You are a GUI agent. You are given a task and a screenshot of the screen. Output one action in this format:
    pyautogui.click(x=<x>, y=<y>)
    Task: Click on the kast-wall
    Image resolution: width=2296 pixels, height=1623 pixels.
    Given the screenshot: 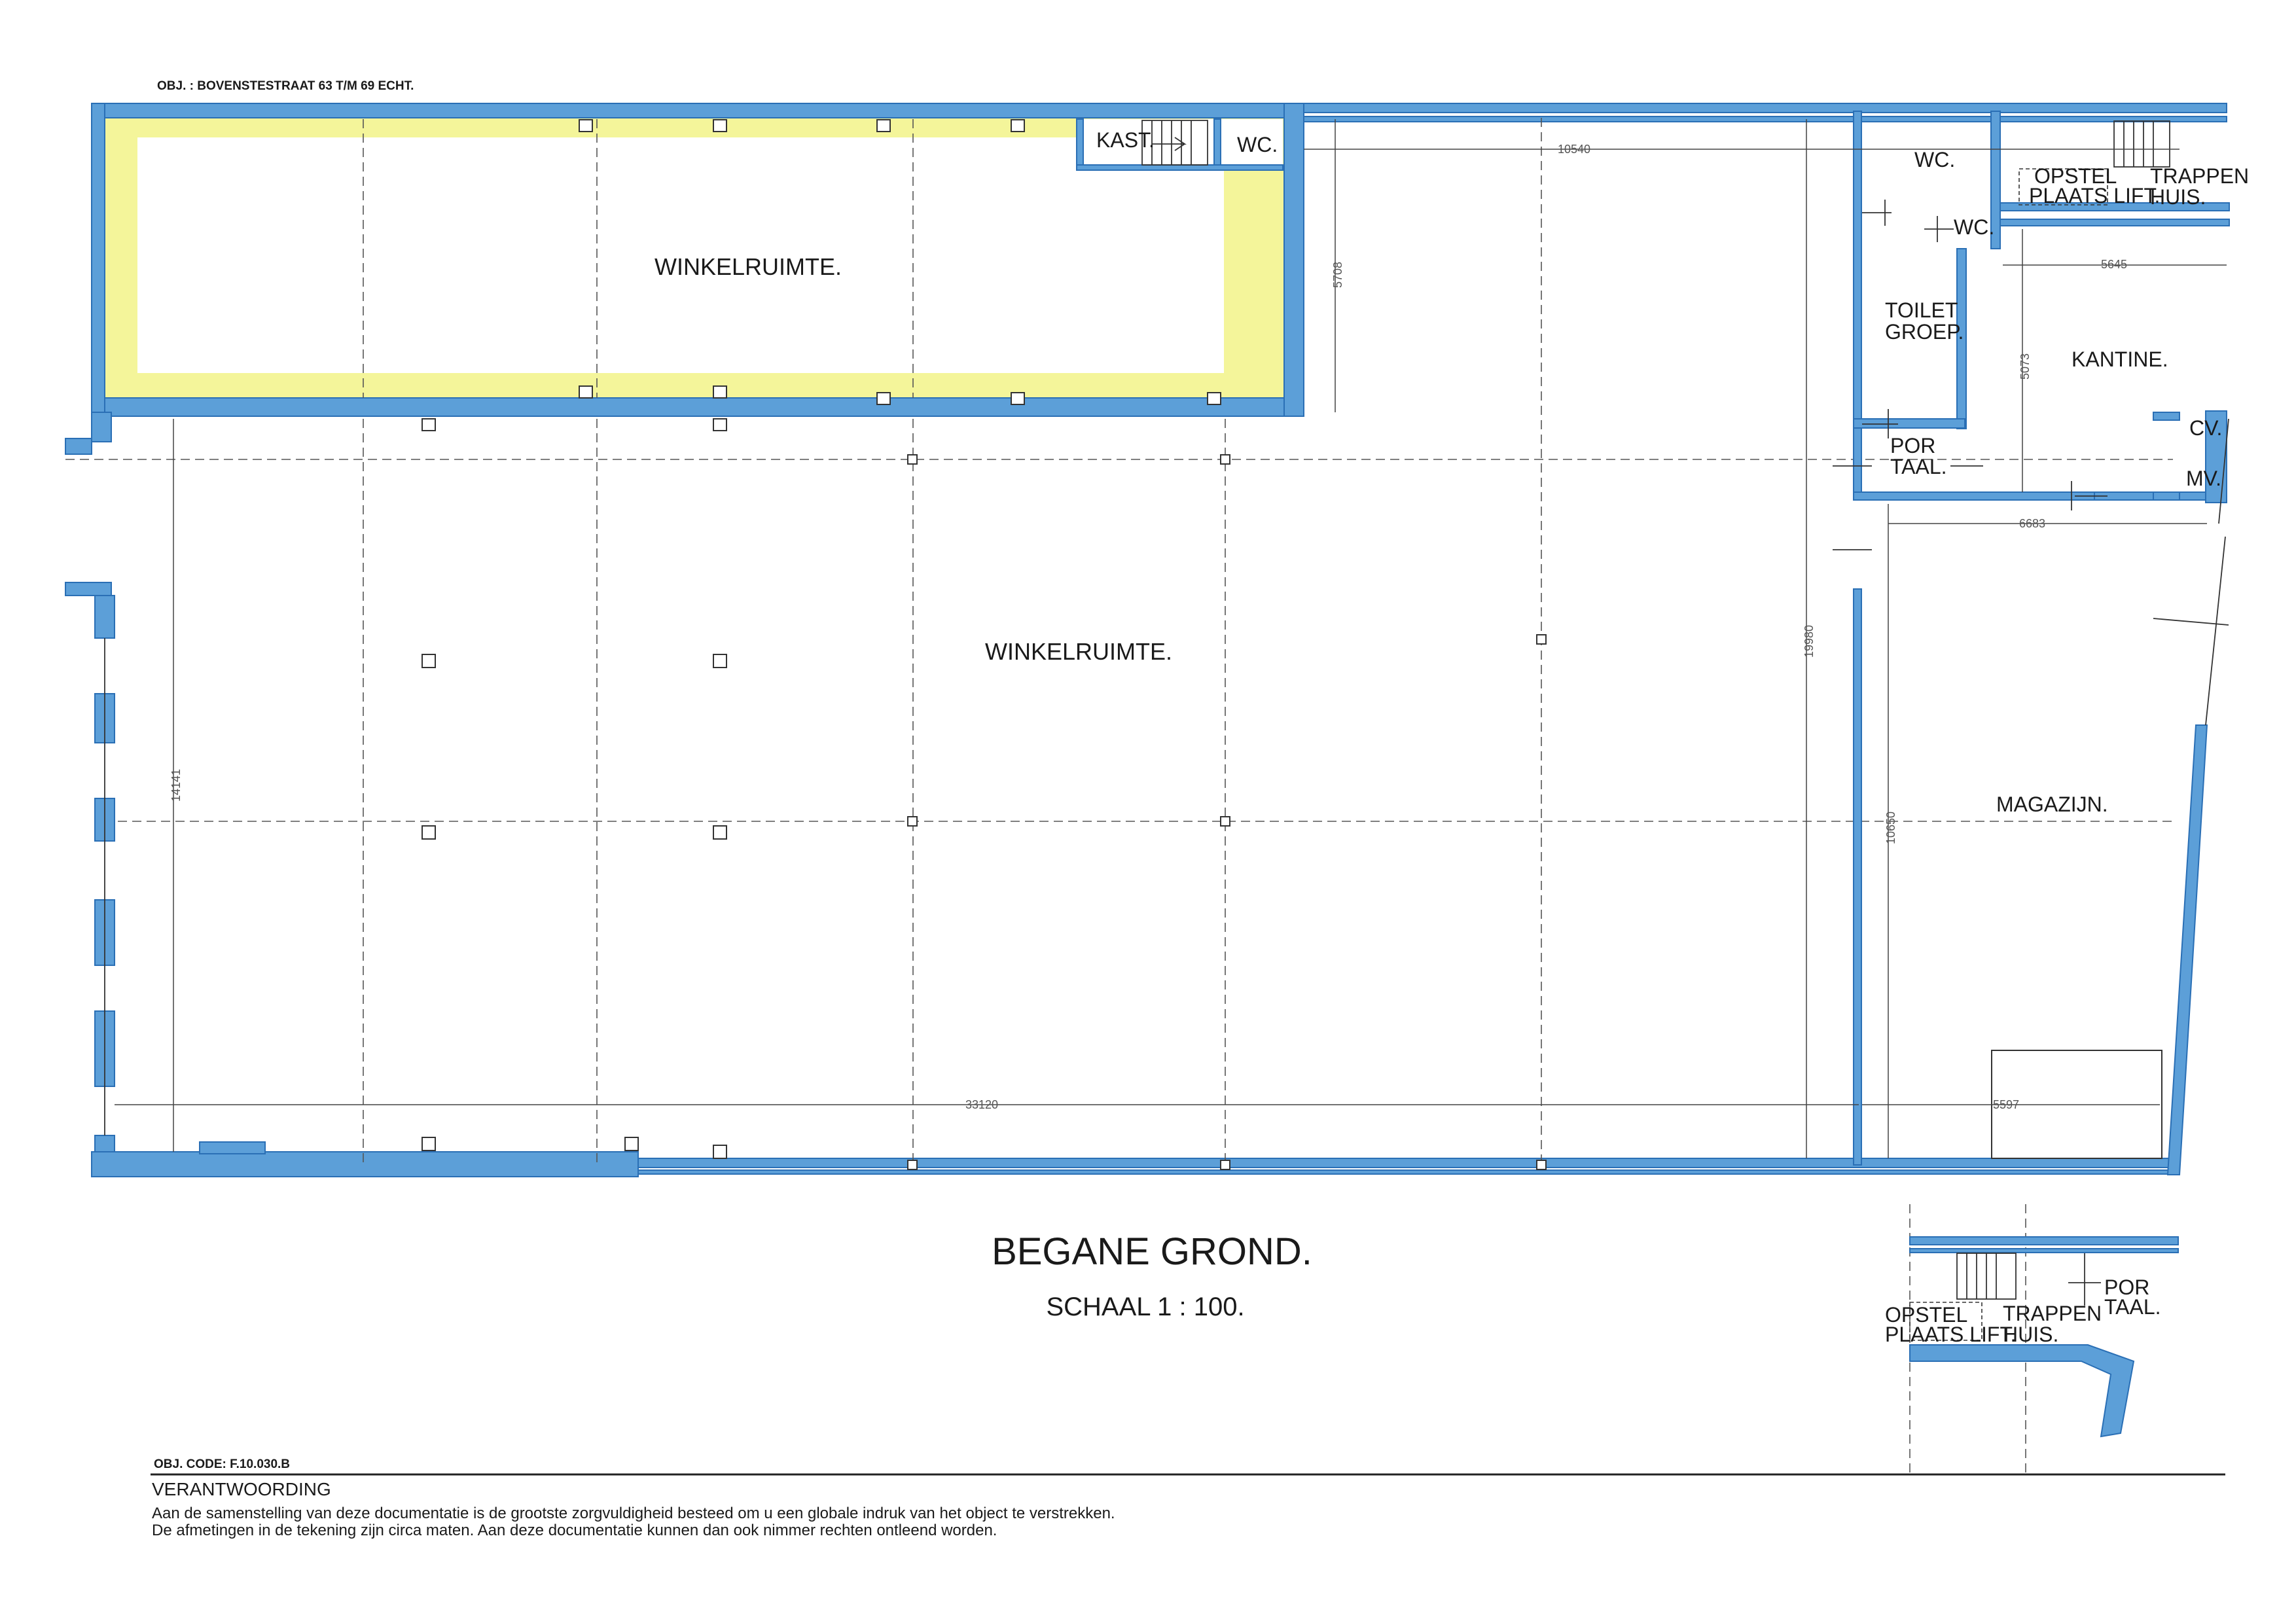 What is the action you would take?
    pyautogui.click(x=1080, y=144)
    